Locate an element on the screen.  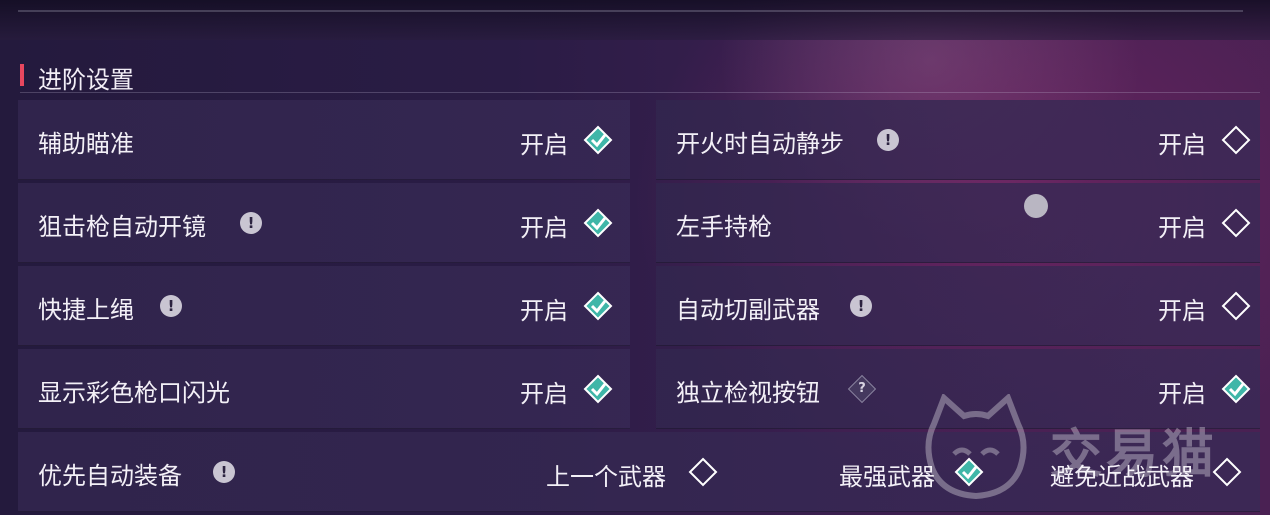
setting-label: 独立检视按钮 is located at coordinates (748, 393).